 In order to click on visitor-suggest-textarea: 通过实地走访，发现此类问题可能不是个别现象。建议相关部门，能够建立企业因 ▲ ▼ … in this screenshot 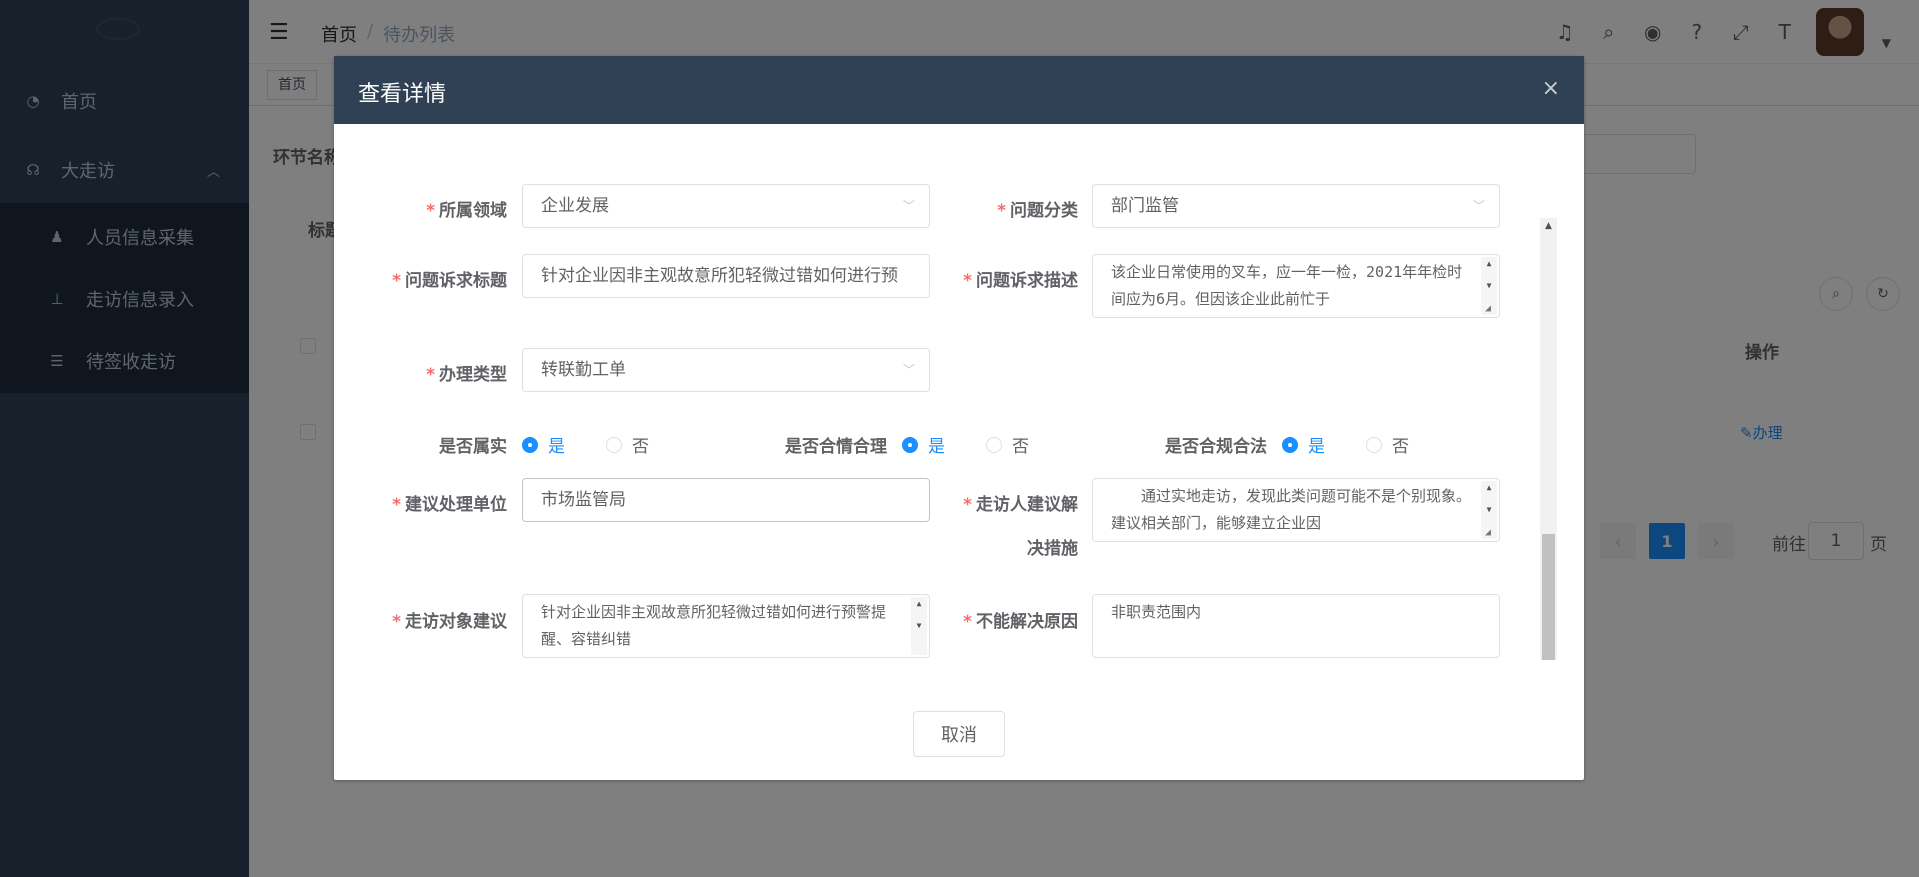, I will do `click(1296, 510)`.